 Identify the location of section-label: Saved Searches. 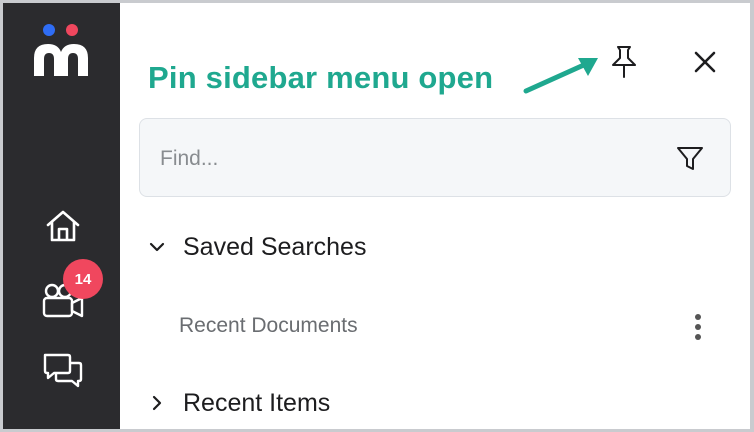
(275, 246).